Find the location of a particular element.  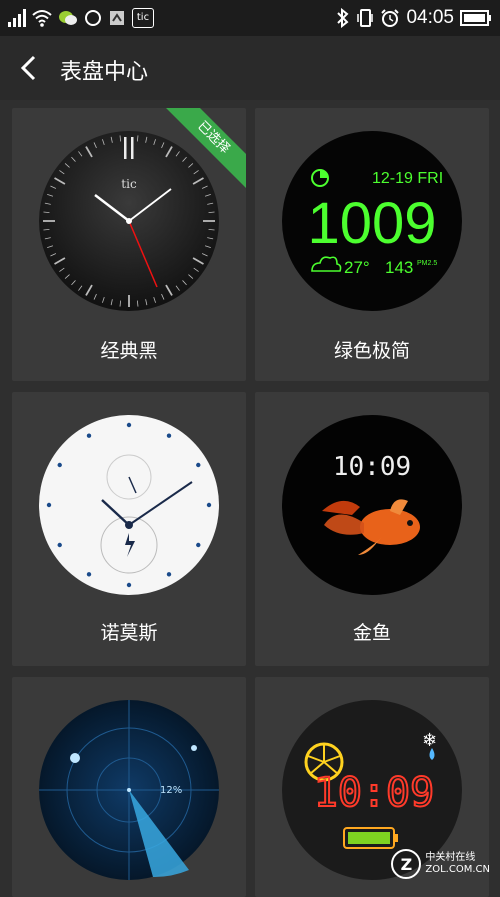

watch-face-name: 经典黑 is located at coordinates (129, 351).